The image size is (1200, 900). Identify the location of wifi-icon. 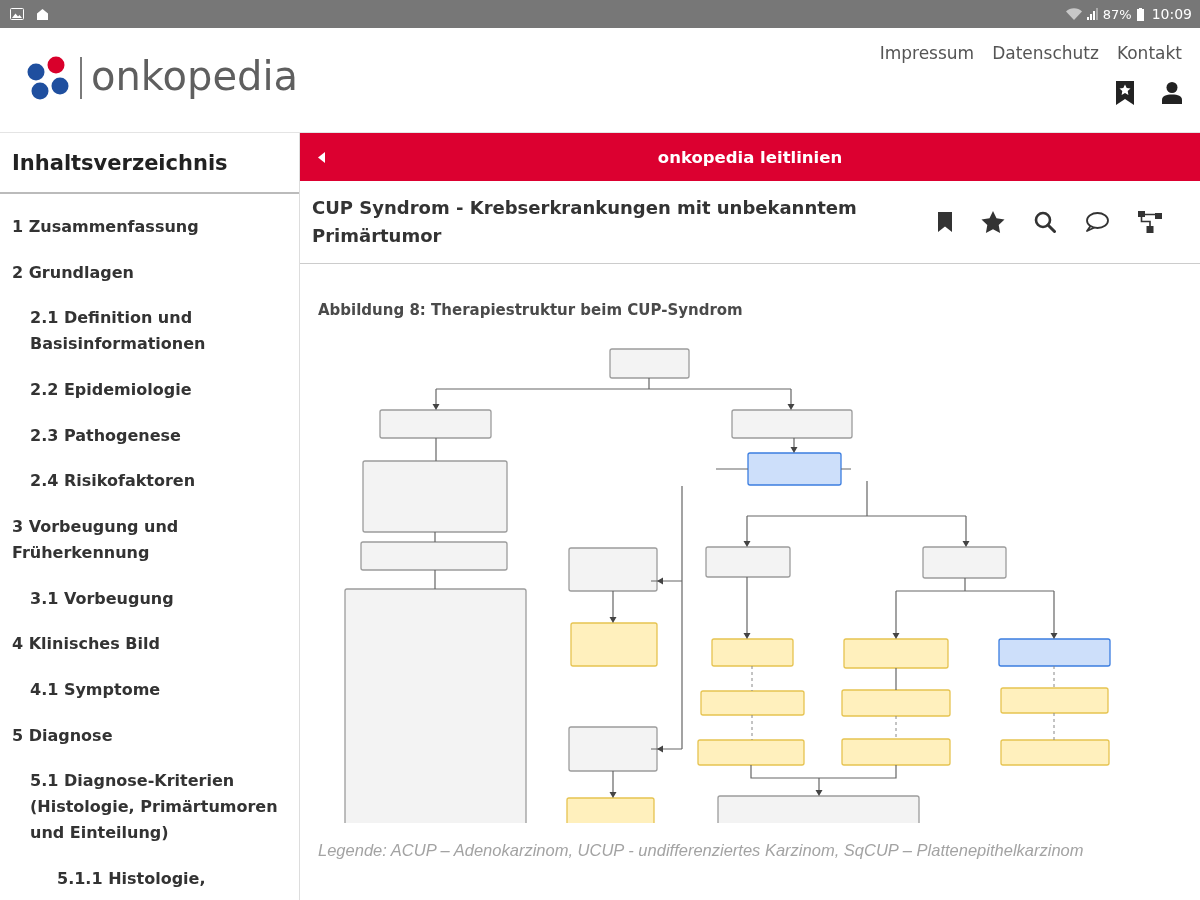
(1073, 14).